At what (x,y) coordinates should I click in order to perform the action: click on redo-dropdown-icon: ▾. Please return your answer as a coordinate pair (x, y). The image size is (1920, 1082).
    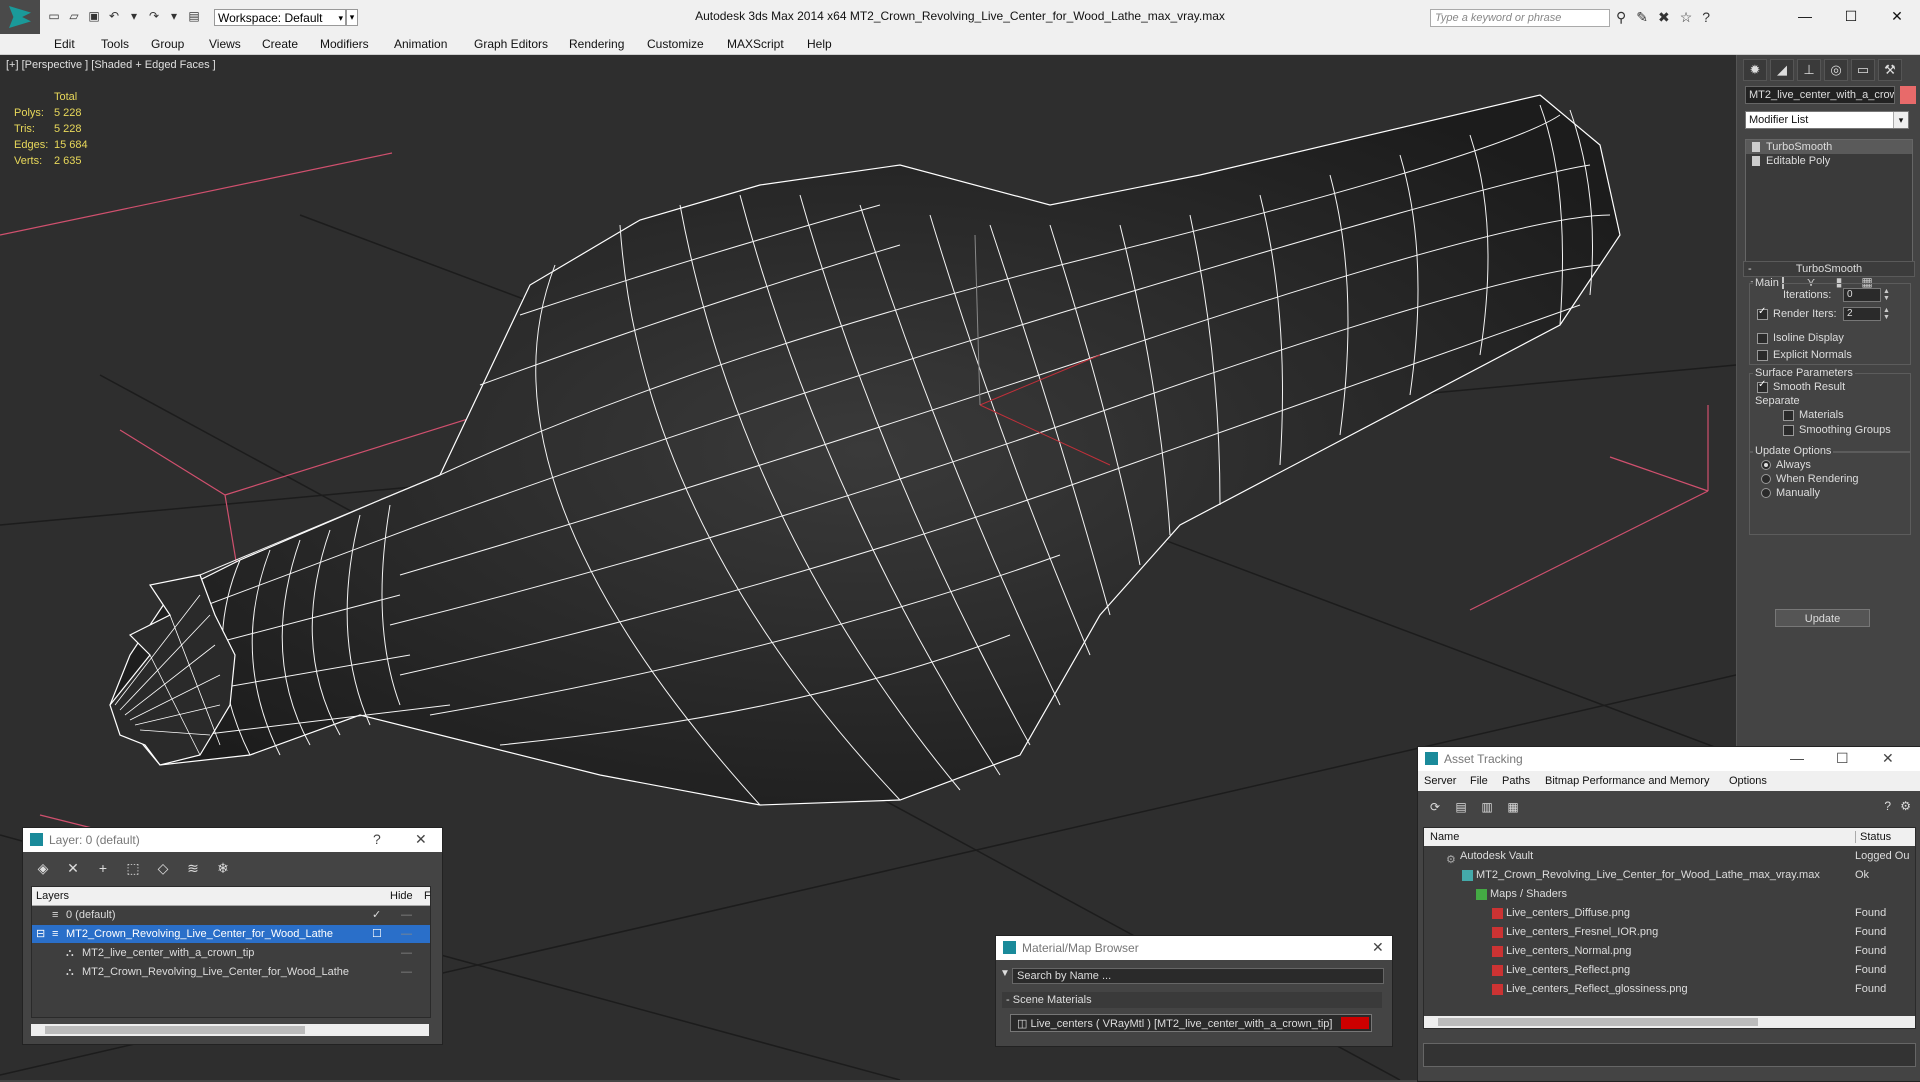
    Looking at the image, I should click on (174, 16).